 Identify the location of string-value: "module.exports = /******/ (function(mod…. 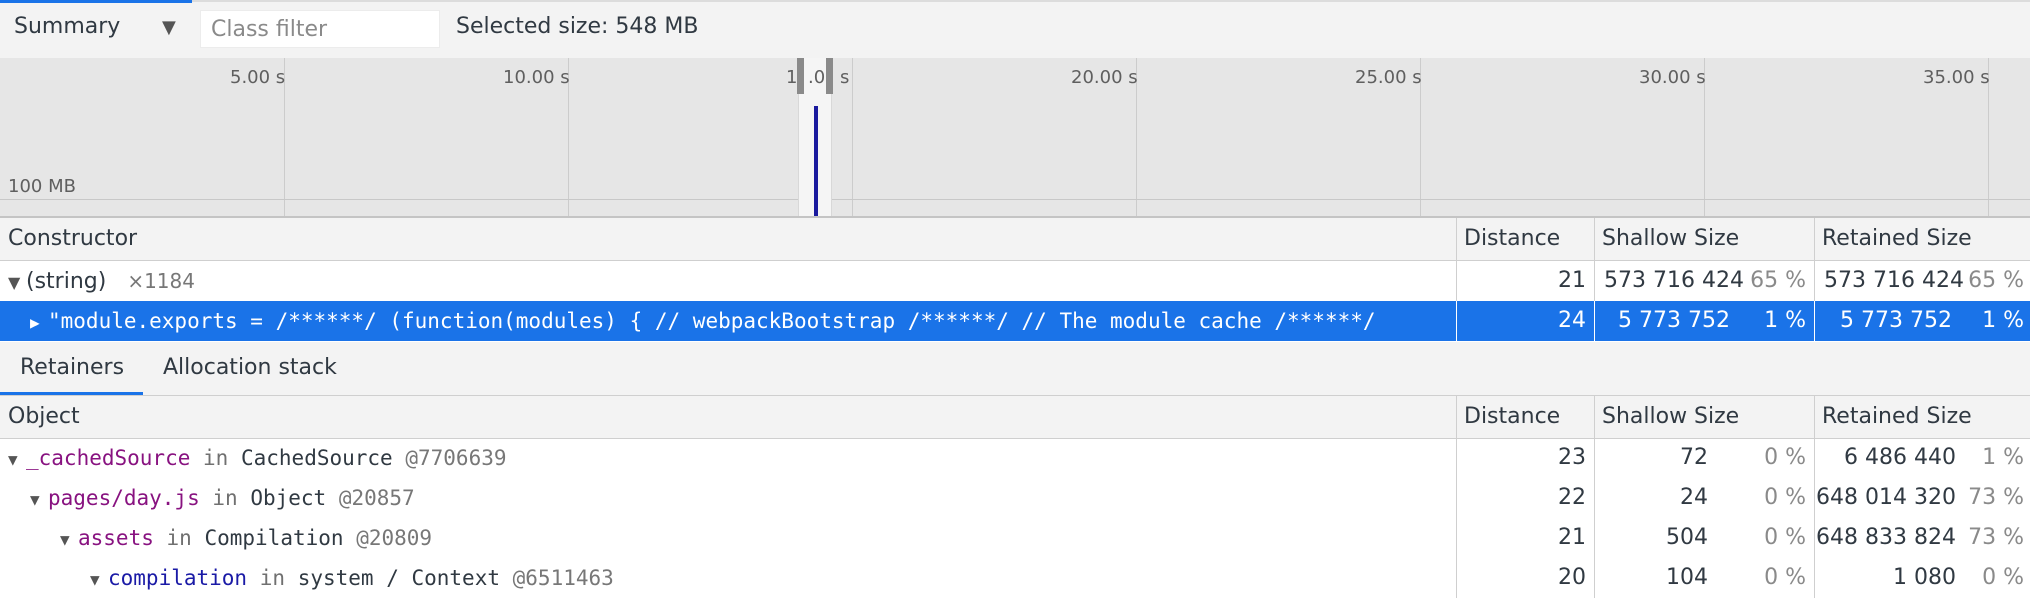
(712, 321).